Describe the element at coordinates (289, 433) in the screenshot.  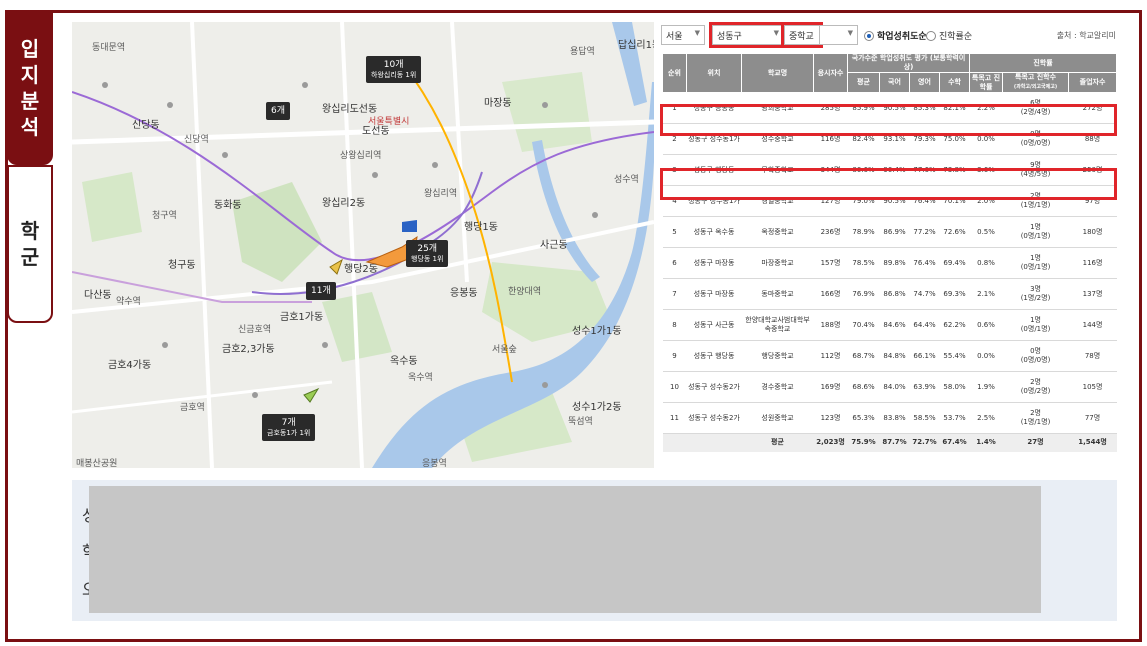
I see `badge-sub: 금호동1가 1위` at that location.